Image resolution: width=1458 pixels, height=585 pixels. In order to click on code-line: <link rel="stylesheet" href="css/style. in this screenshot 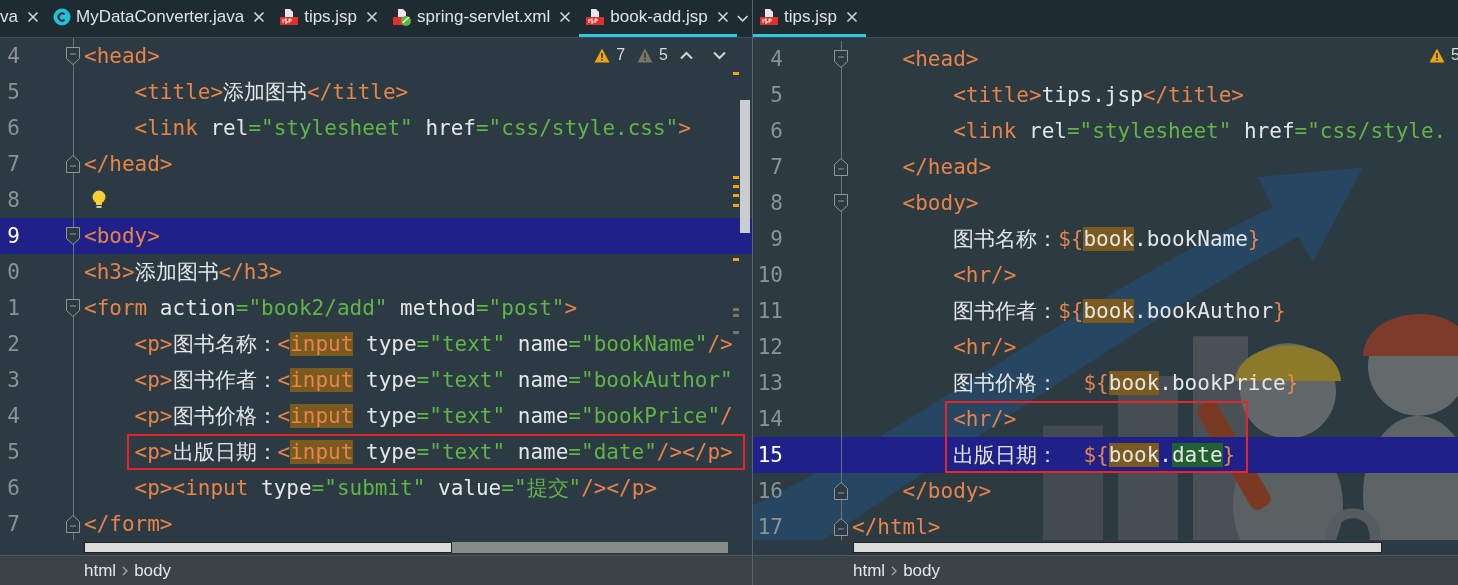, I will do `click(1199, 131)`.